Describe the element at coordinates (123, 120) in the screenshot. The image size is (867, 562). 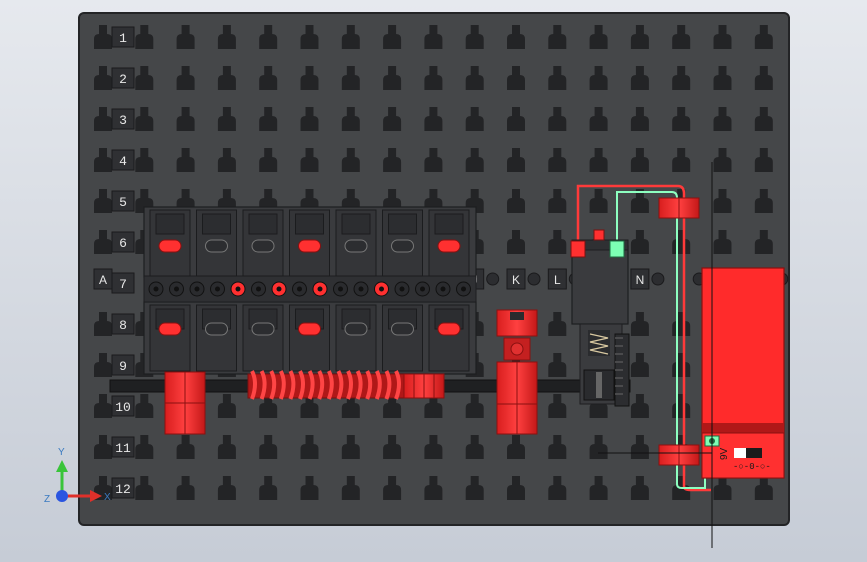
I see `row-label: 3` at that location.